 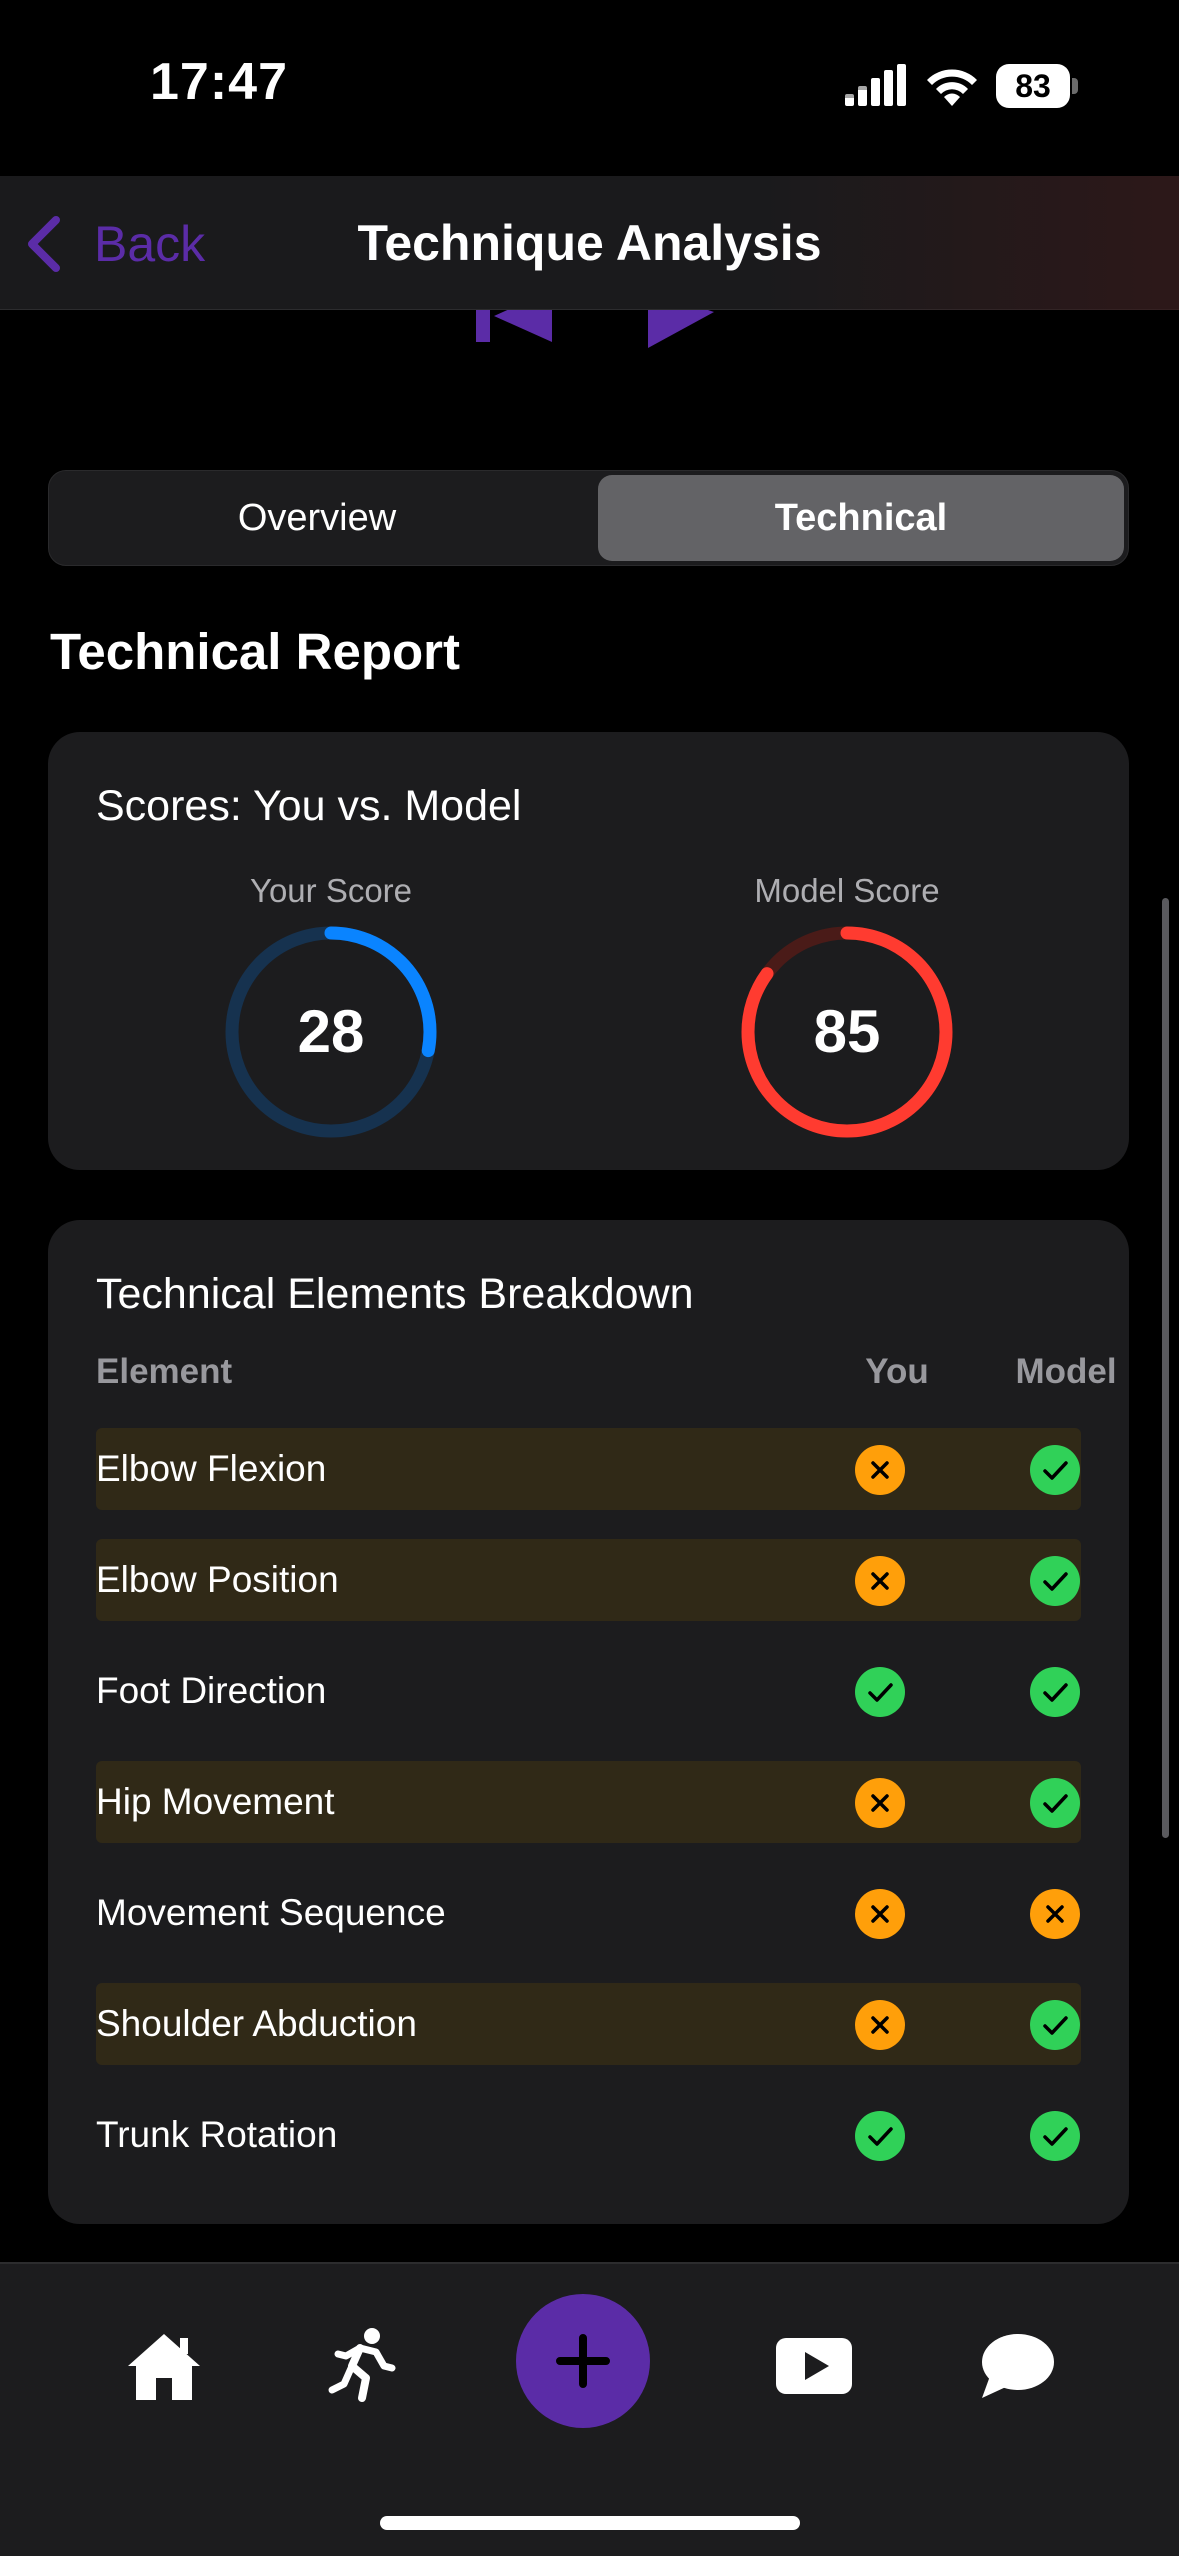 What do you see at coordinates (44, 244) in the screenshot?
I see `chevron-left-icon` at bounding box center [44, 244].